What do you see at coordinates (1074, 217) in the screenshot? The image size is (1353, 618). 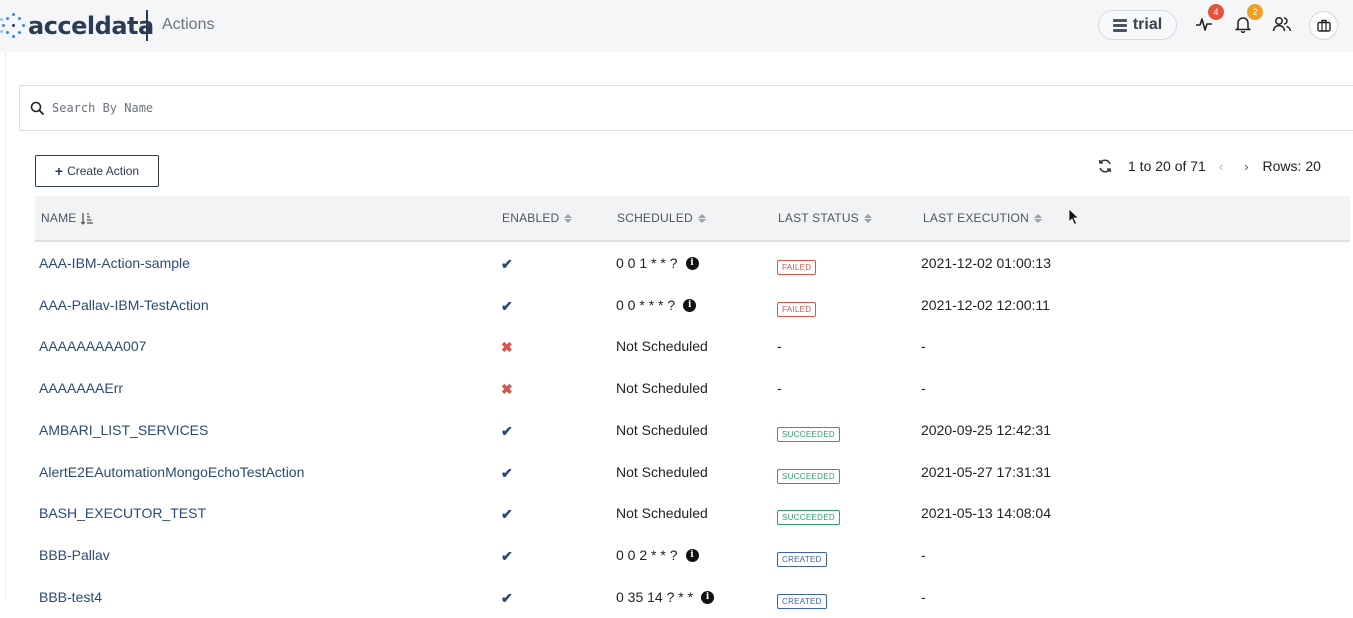 I see `mouse-cursor-icon` at bounding box center [1074, 217].